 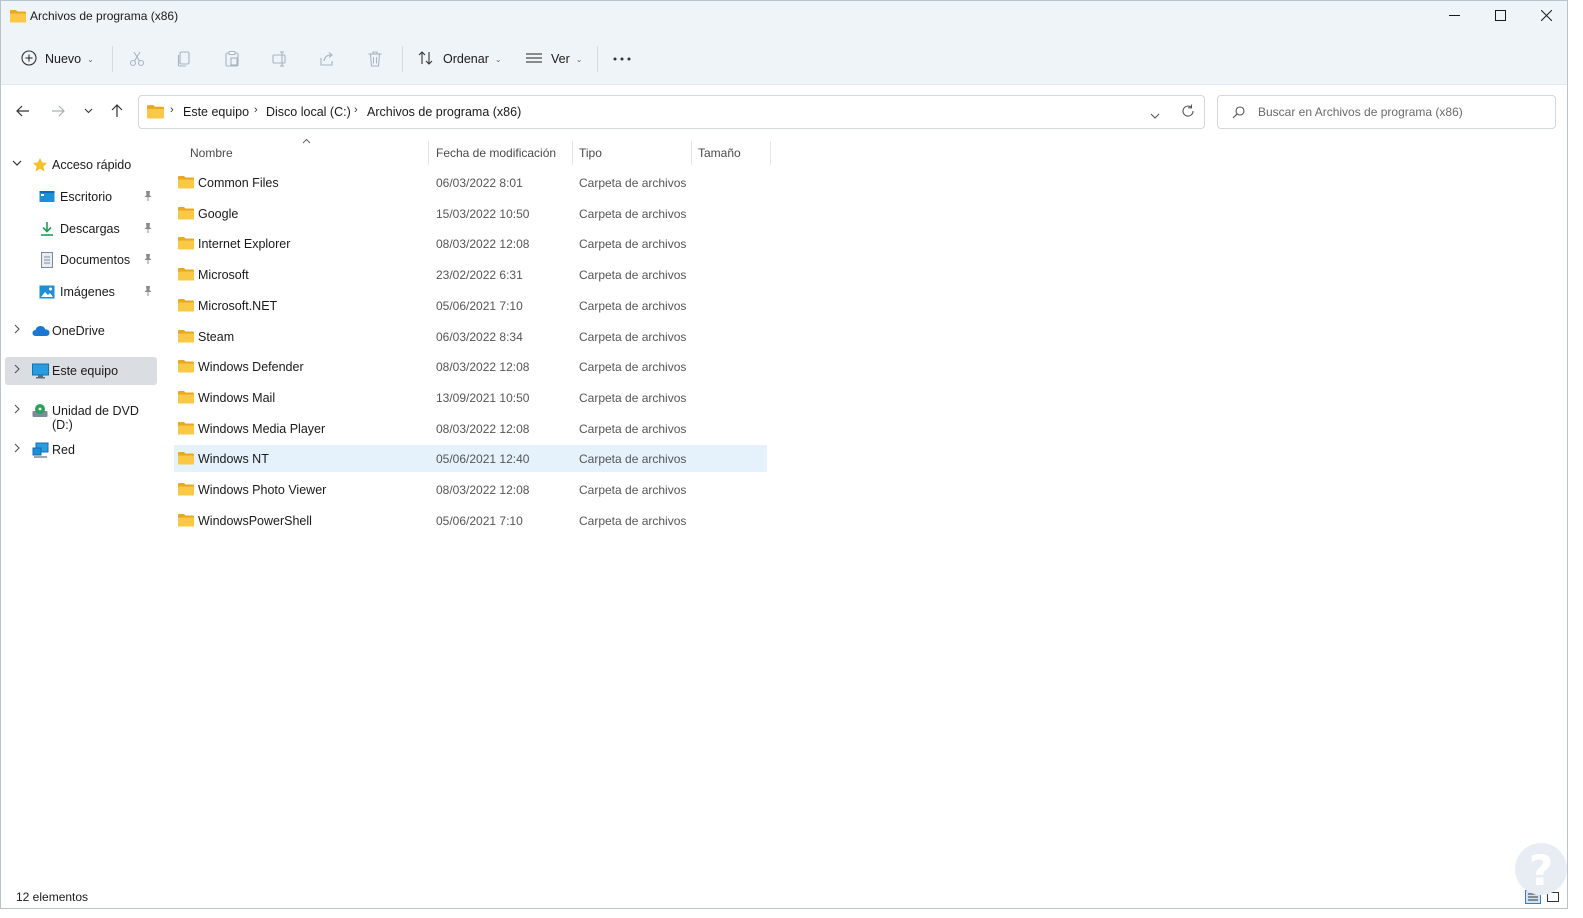 What do you see at coordinates (232, 59) in the screenshot?
I see `paste-icon` at bounding box center [232, 59].